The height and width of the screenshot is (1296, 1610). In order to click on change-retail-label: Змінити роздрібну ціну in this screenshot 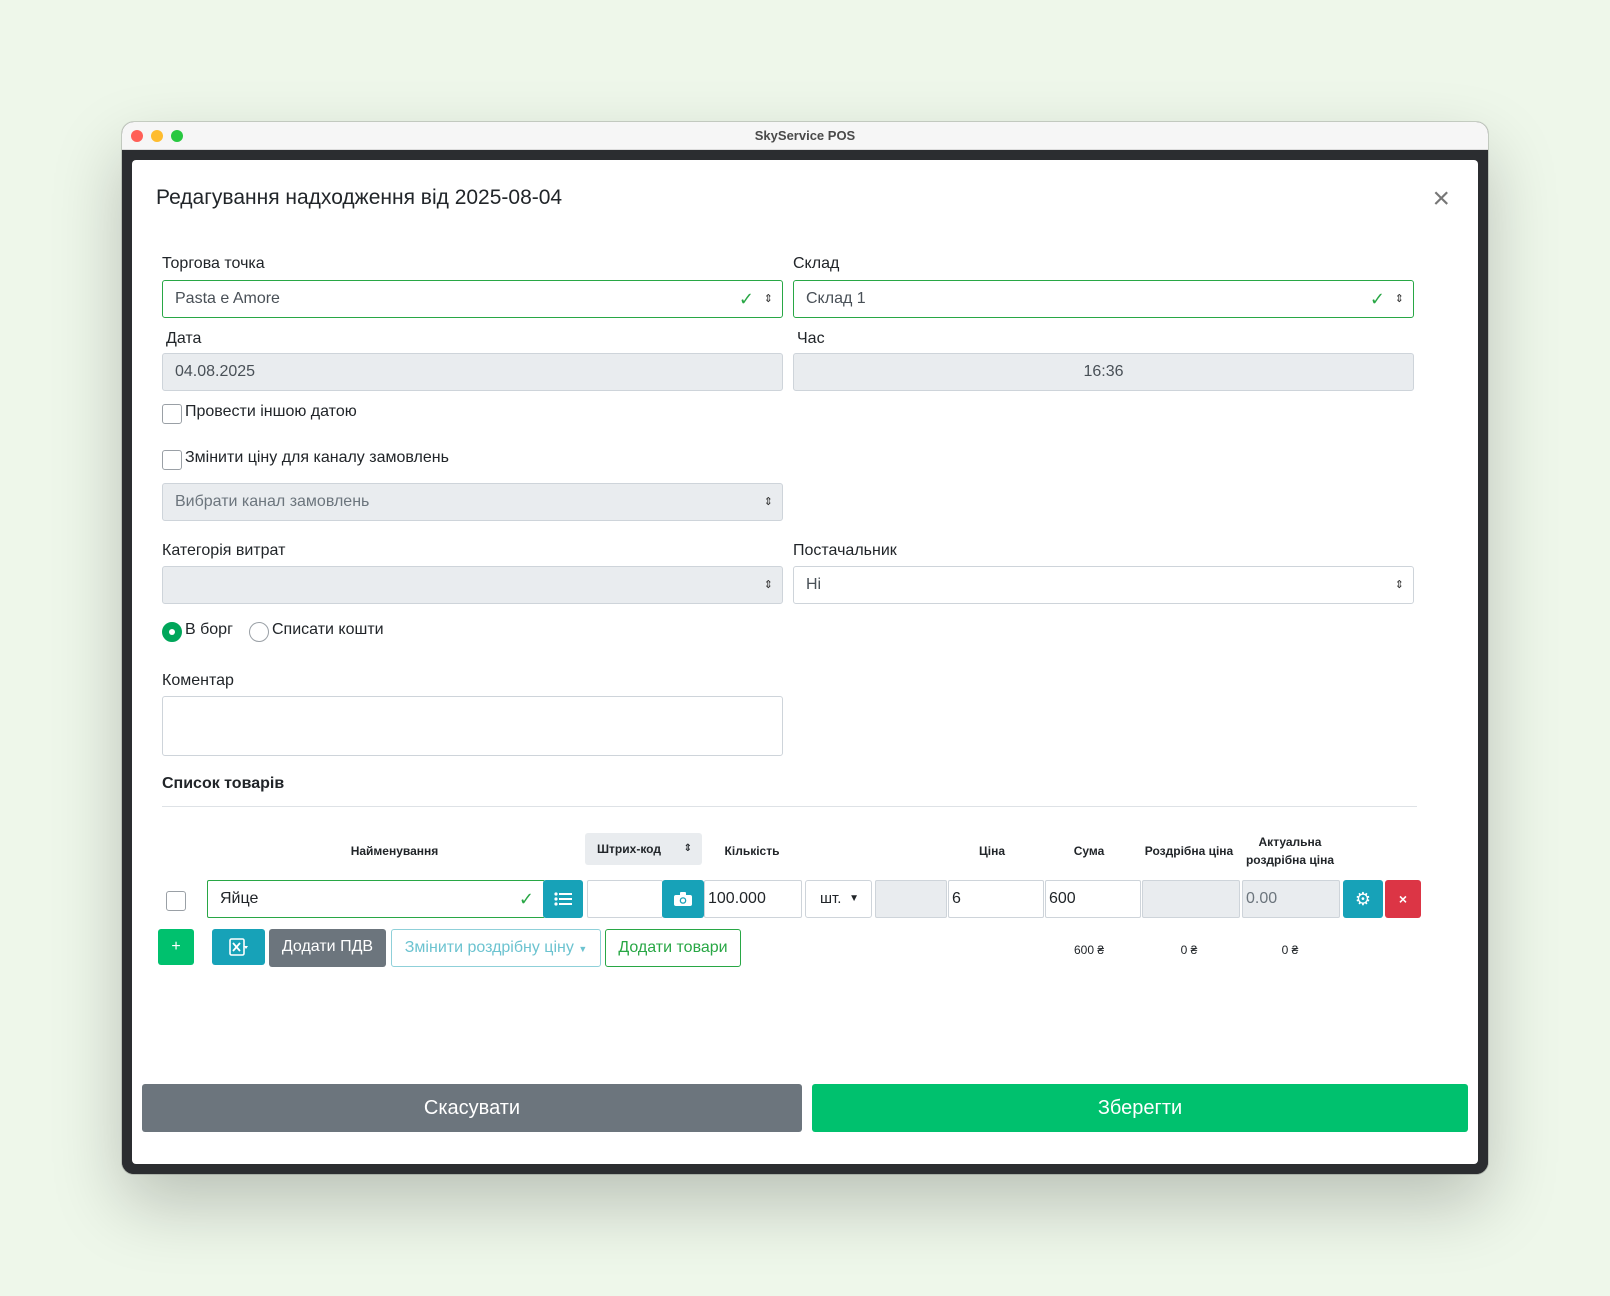, I will do `click(489, 947)`.